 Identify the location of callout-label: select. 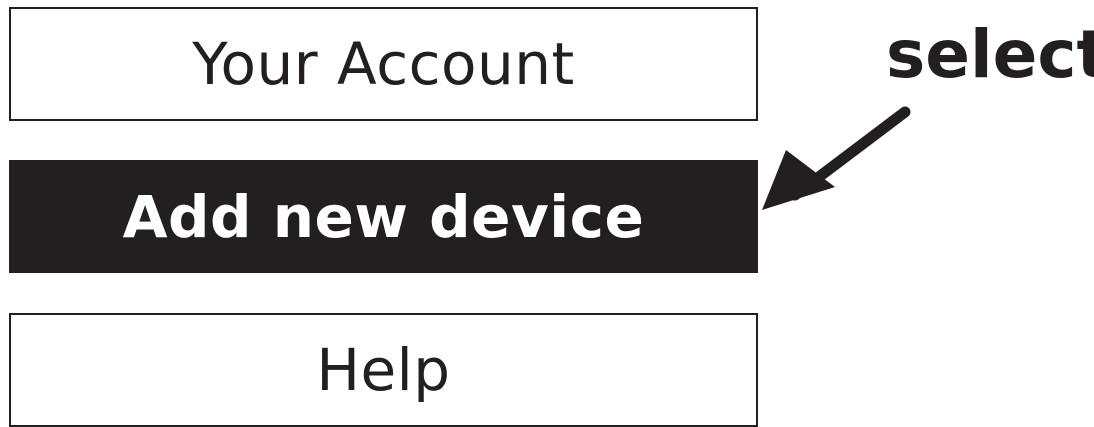
(990, 54).